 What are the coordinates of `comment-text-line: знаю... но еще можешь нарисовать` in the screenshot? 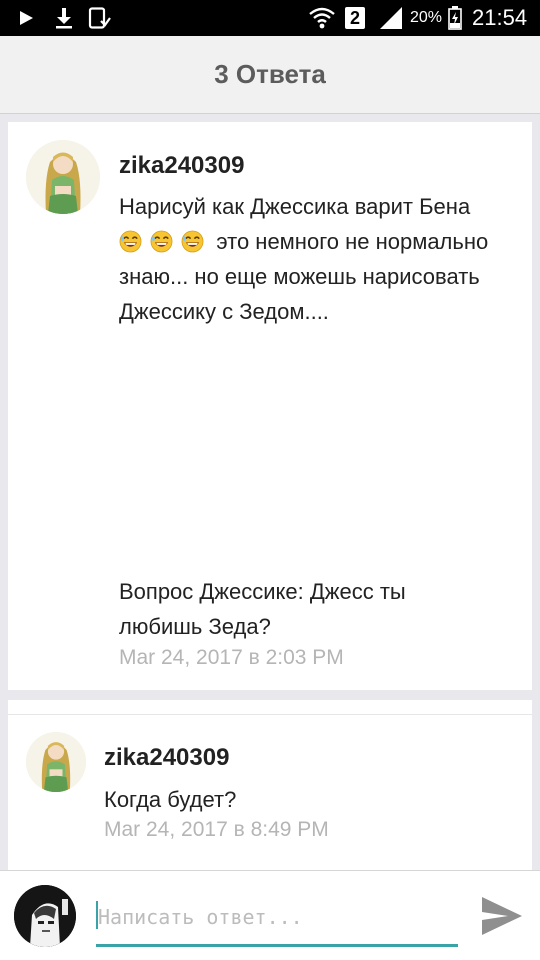 It's located at (299, 276).